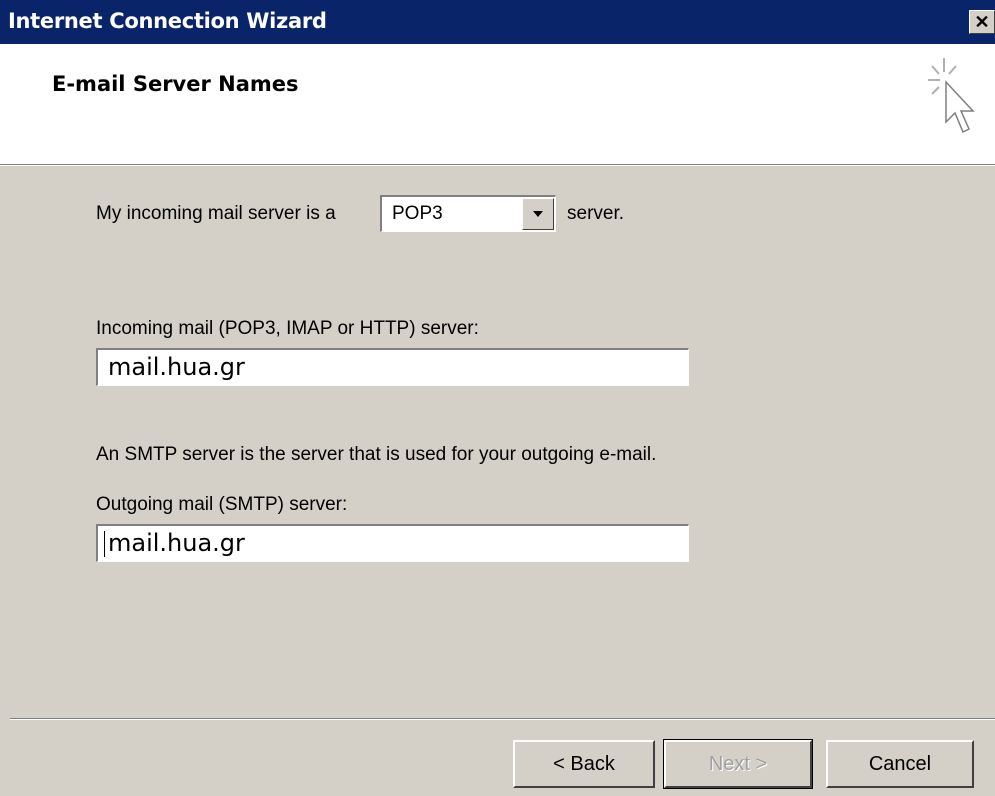 This screenshot has height=796, width=995. What do you see at coordinates (104, 544) in the screenshot?
I see `text-caret` at bounding box center [104, 544].